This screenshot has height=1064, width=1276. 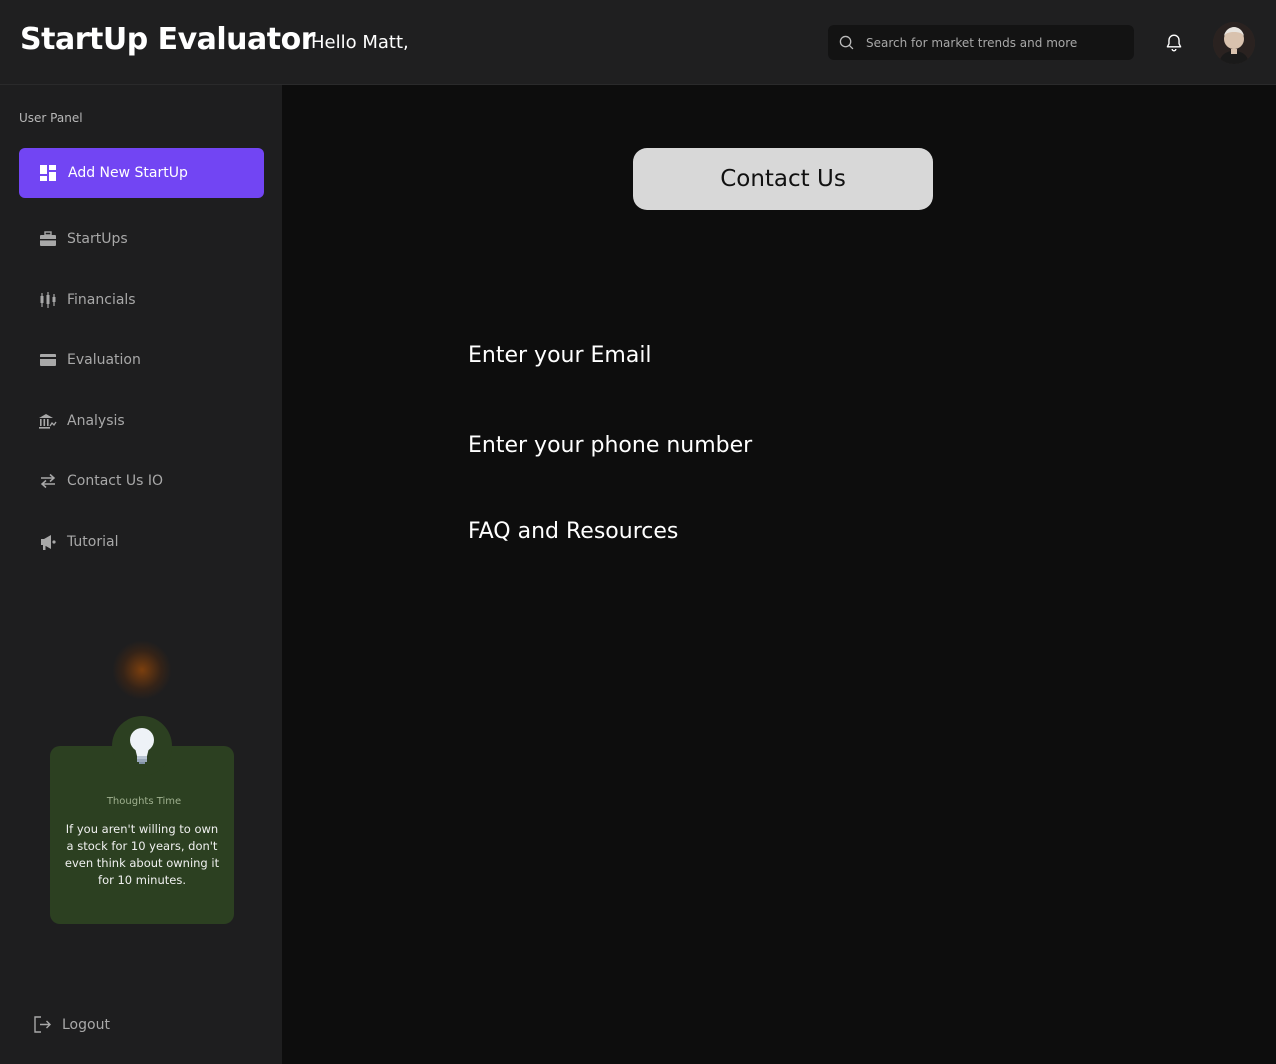 What do you see at coordinates (97, 239) in the screenshot?
I see `sidebar-item-label: StartUps` at bounding box center [97, 239].